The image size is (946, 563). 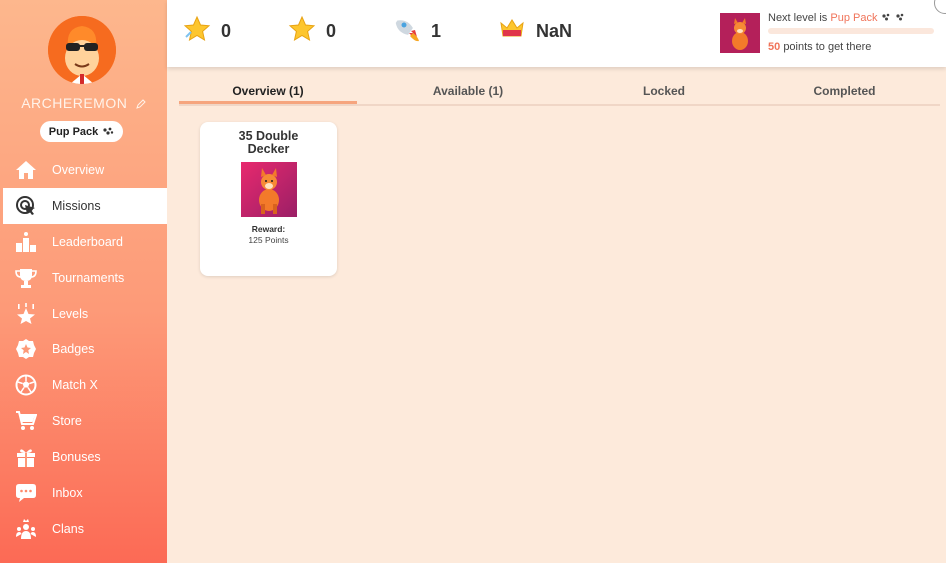 I want to click on sidebar-item-label: Clans, so click(x=68, y=528).